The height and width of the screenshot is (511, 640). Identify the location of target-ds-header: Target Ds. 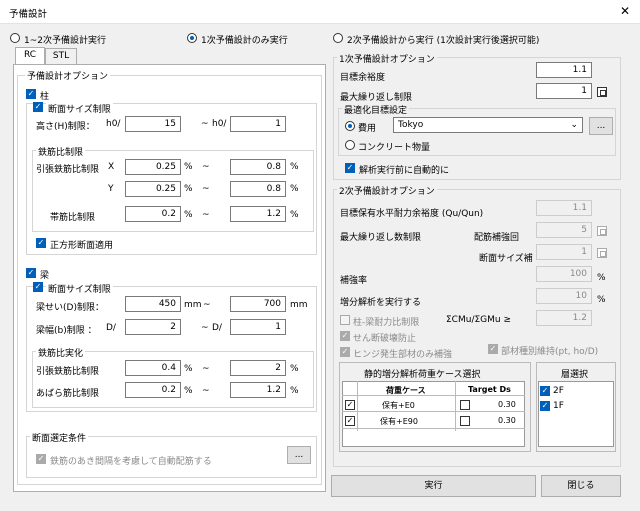
(489, 389).